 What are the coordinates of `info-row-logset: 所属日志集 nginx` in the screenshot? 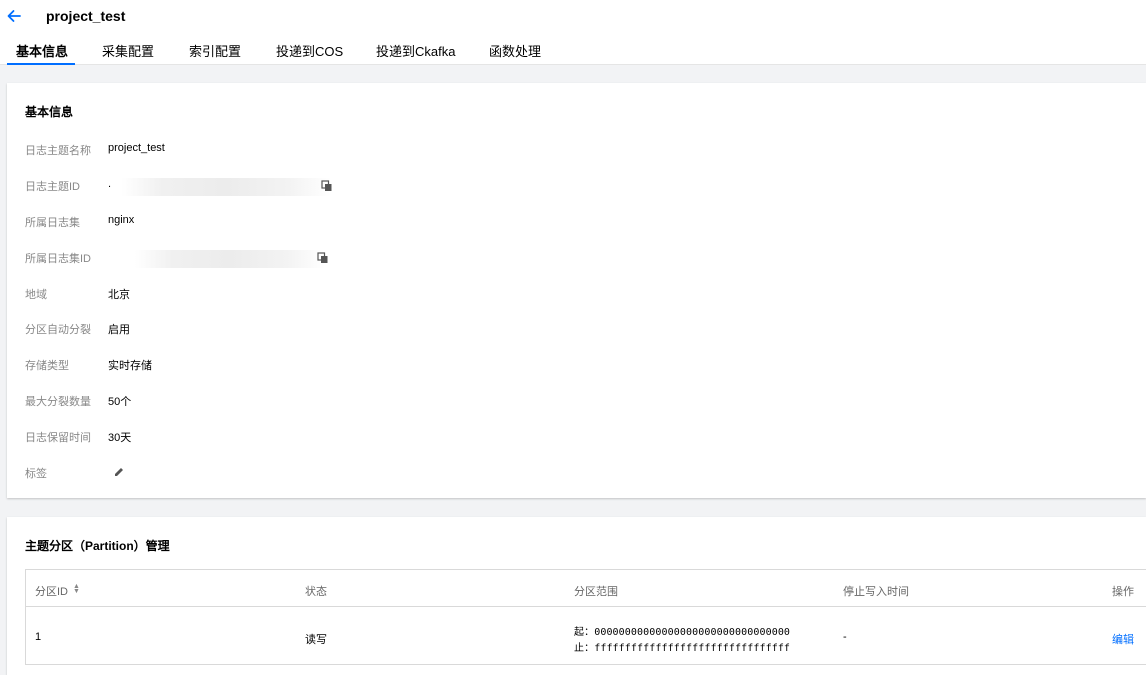 It's located at (325, 223).